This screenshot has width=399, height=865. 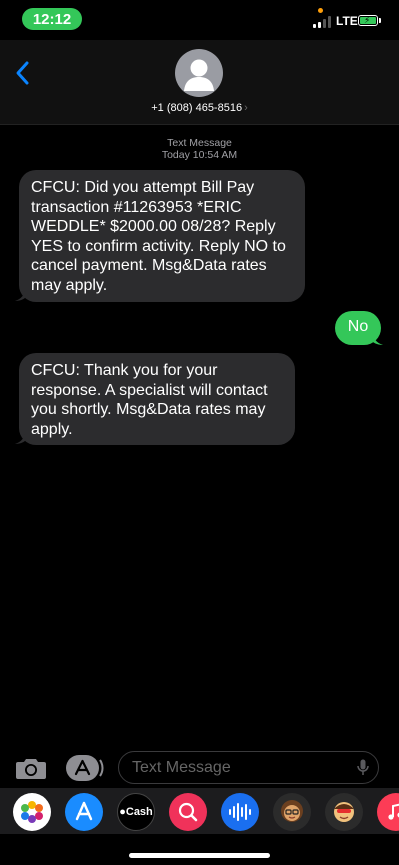 What do you see at coordinates (31, 768) in the screenshot?
I see `camera-icon` at bounding box center [31, 768].